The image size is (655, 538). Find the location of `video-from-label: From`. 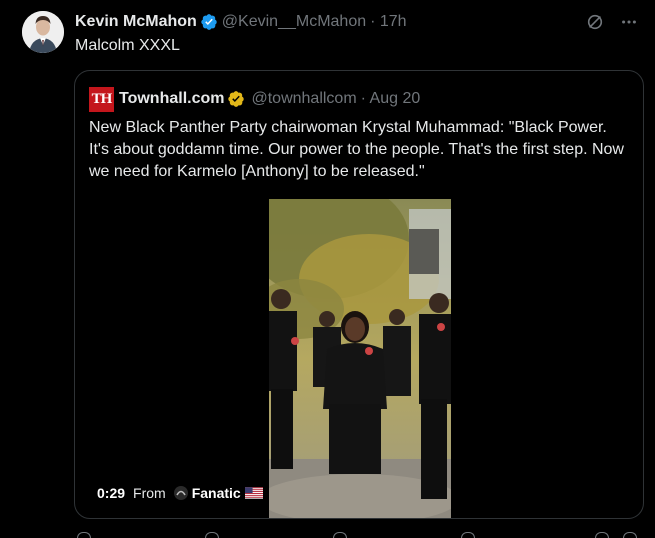

video-from-label: From is located at coordinates (149, 493).